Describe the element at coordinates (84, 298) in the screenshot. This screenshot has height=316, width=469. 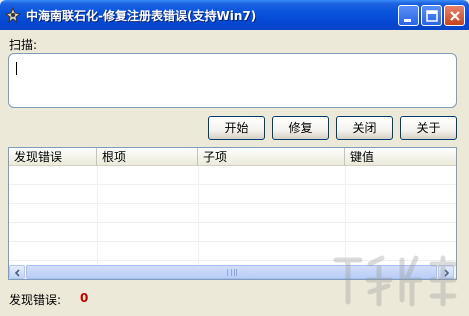
I see `error-count-value: 0` at that location.